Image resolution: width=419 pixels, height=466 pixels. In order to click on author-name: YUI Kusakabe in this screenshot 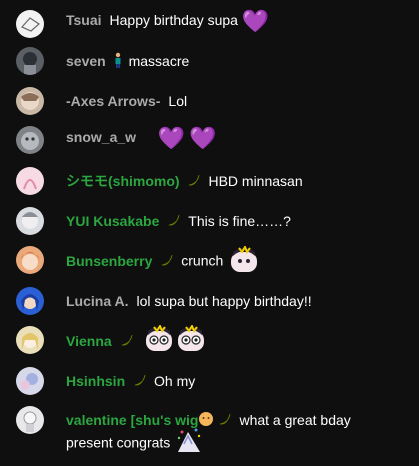, I will do `click(112, 221)`.